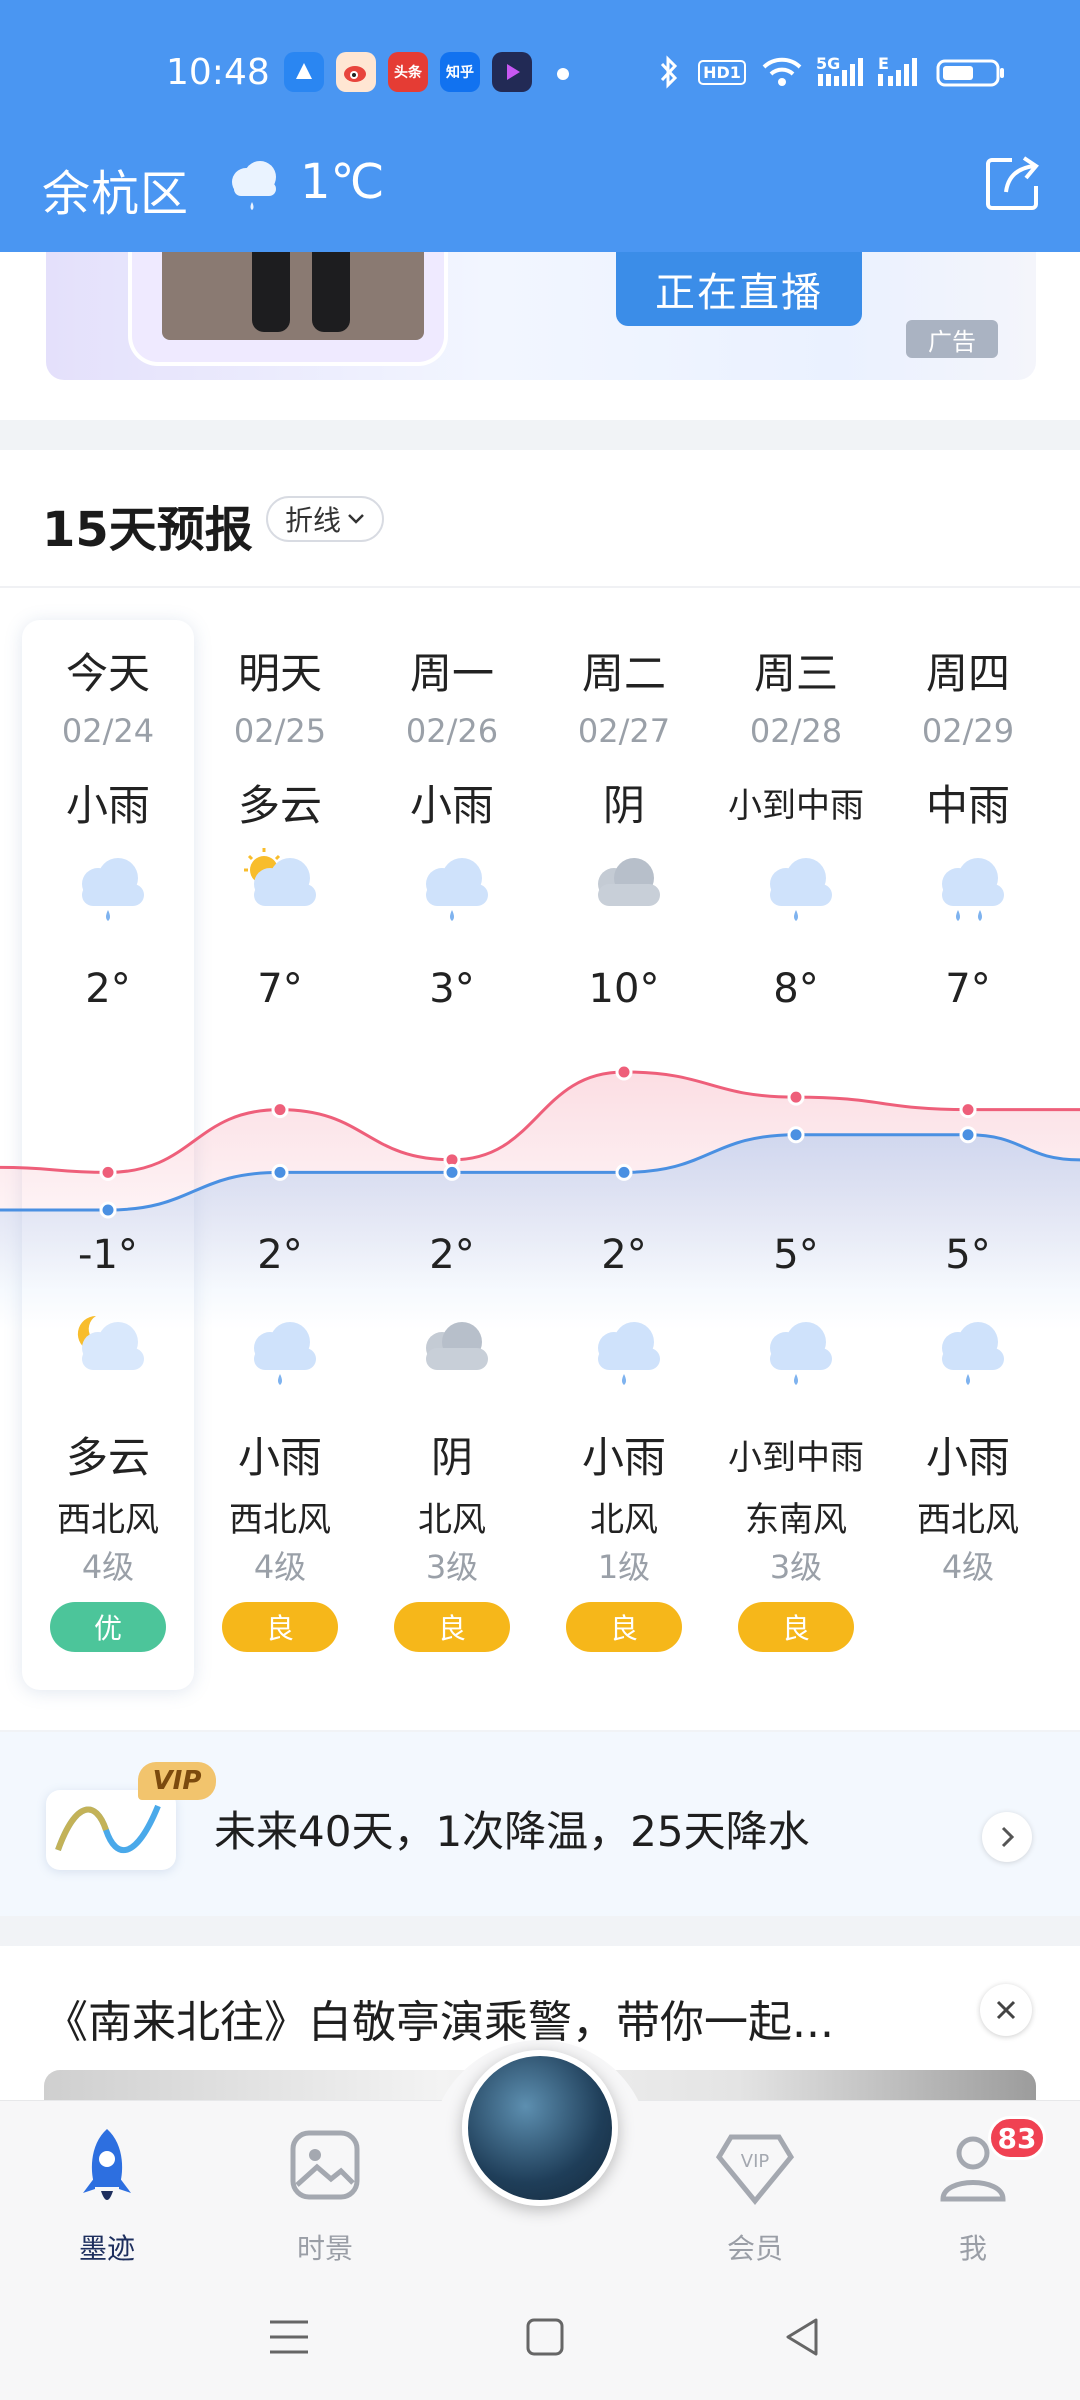 The image size is (1080, 2400). I want to click on wind-level: 1级, so click(624, 1567).